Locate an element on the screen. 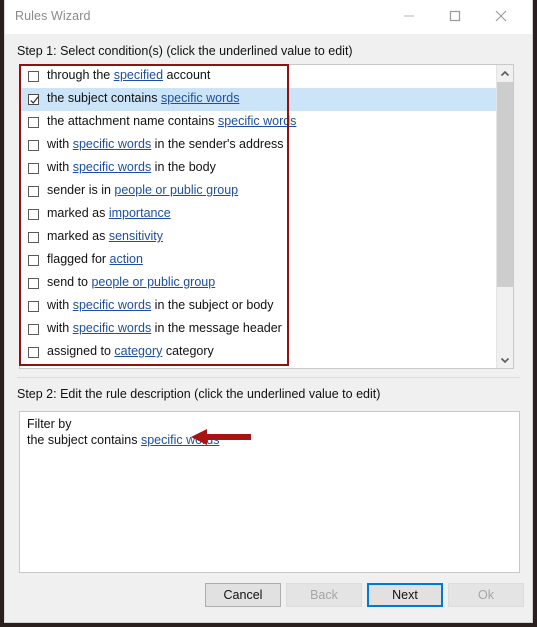  rule-description-line-2: the subject contains specific words is located at coordinates (123, 440).